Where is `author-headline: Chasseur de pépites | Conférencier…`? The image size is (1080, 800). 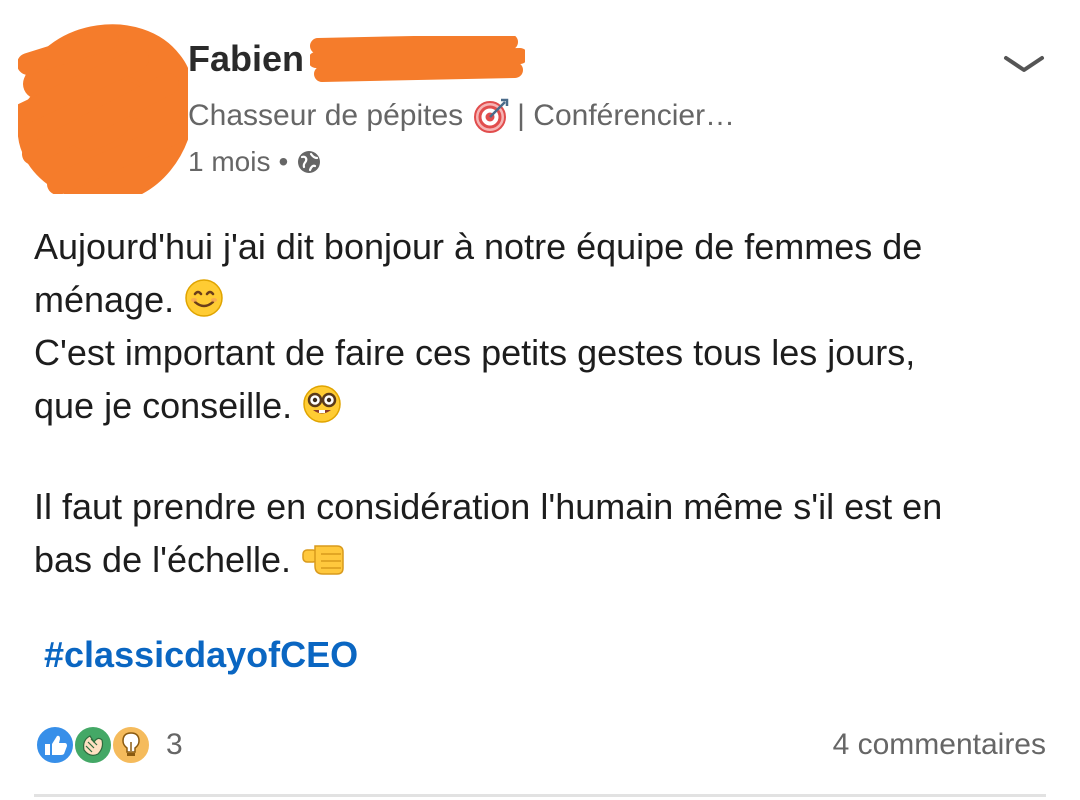 author-headline: Chasseur de pépites | Conférencier… is located at coordinates (461, 116).